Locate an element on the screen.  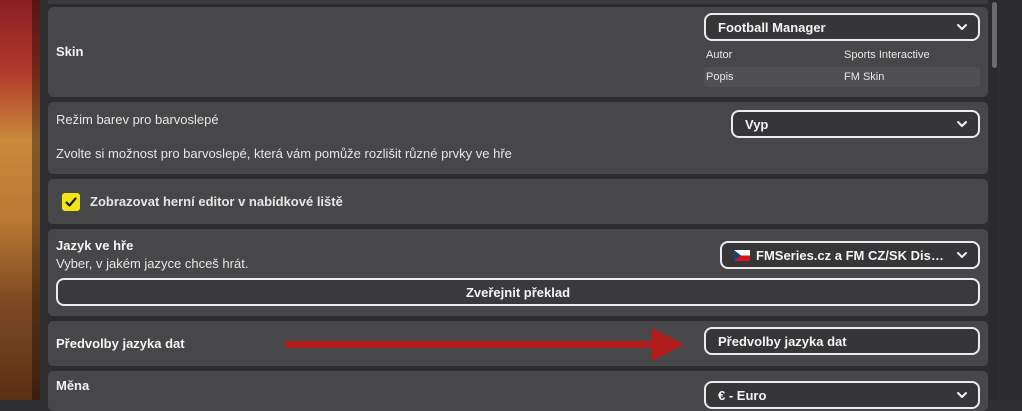
language-description: Vyber, v jakém jazyce chceš hrát. is located at coordinates (152, 263).